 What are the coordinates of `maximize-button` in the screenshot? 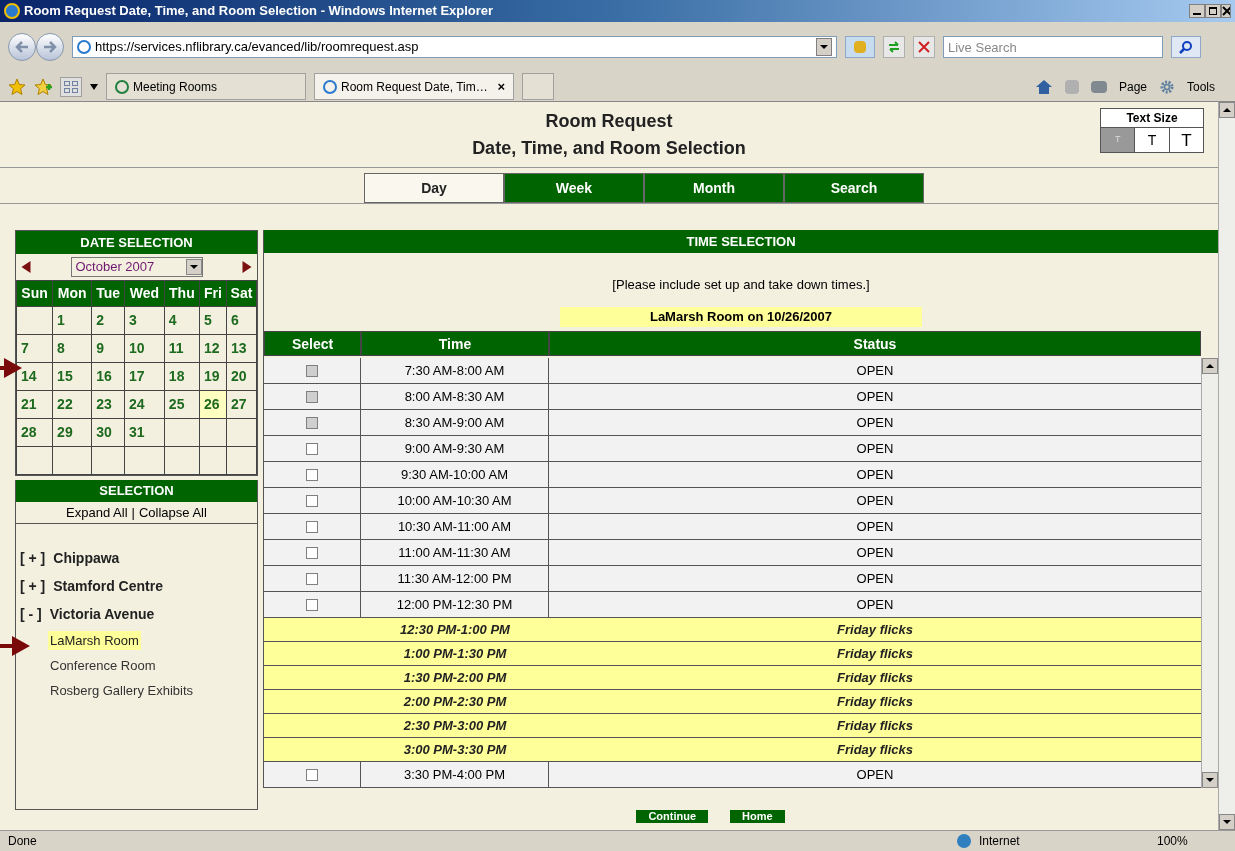 It's located at (1213, 11).